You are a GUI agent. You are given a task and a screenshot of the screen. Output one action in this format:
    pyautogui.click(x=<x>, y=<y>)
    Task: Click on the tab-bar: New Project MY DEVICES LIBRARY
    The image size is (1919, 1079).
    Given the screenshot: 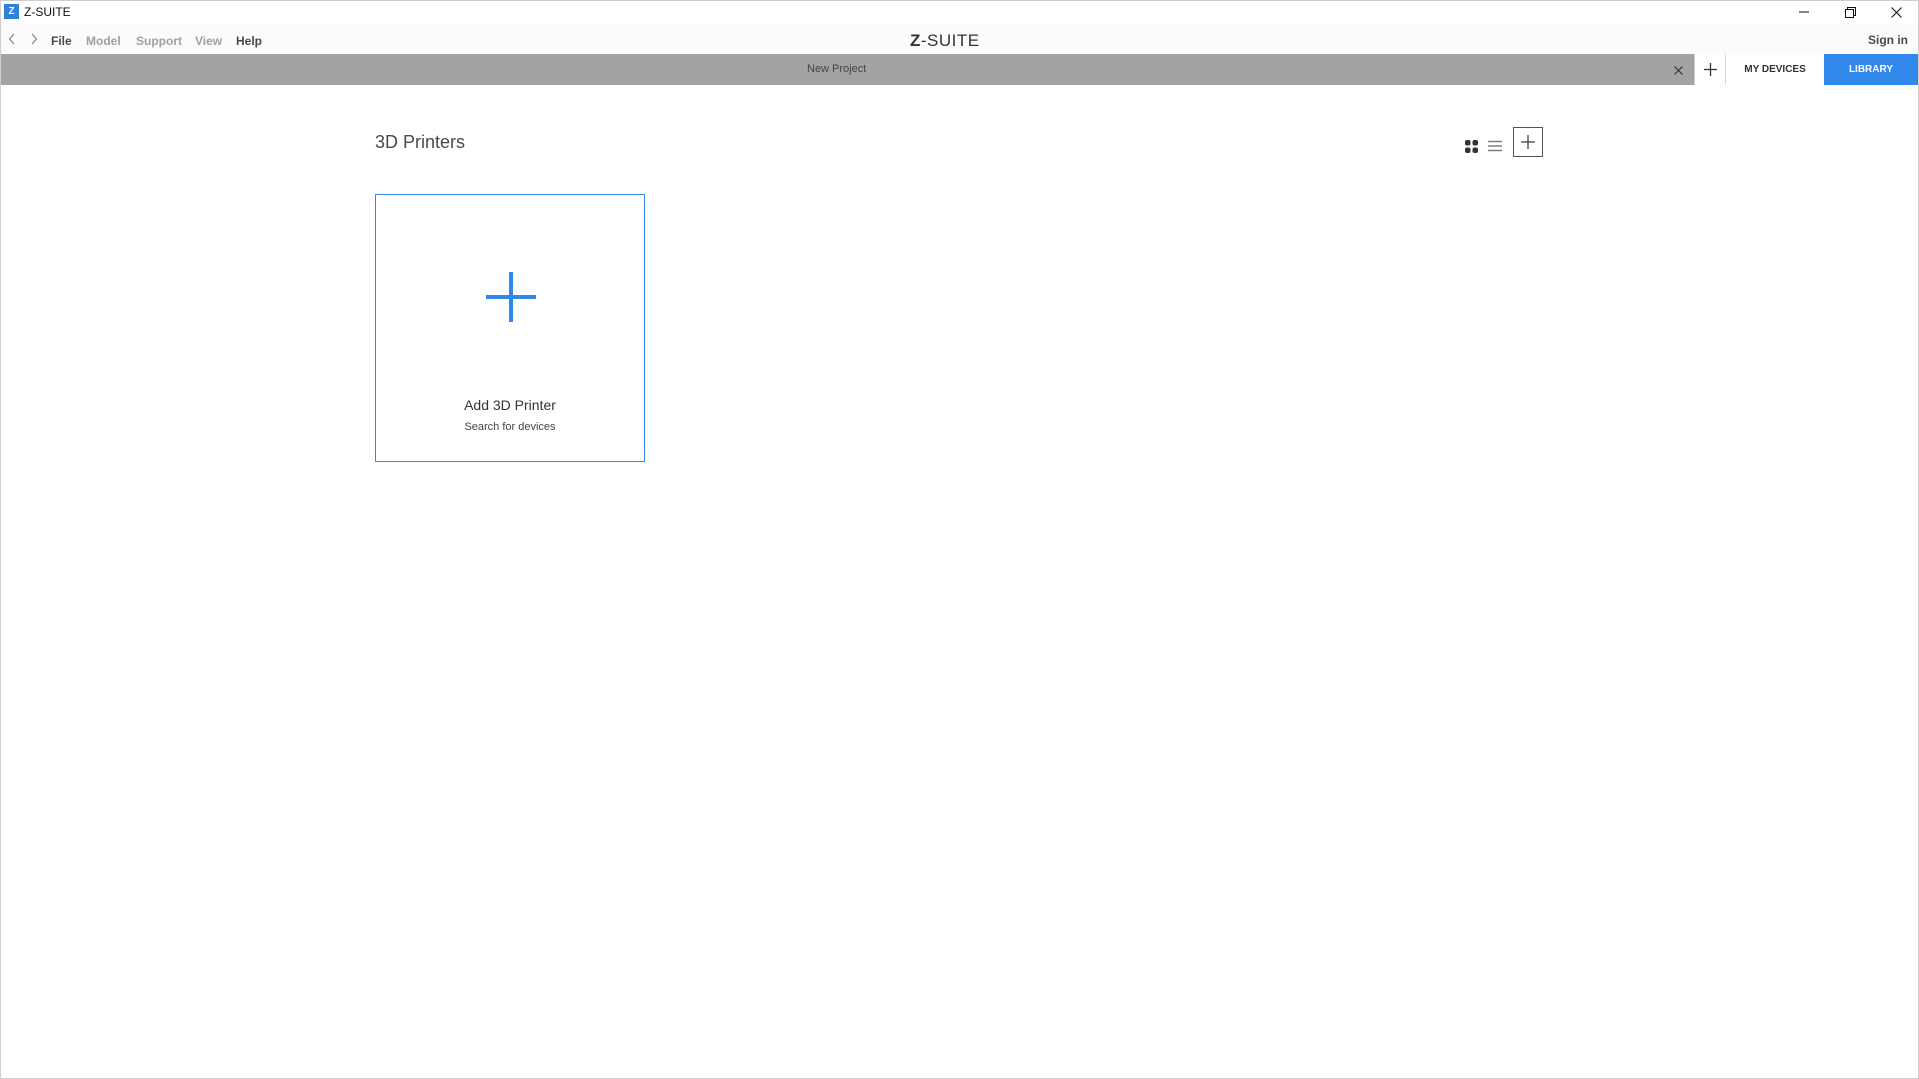 What is the action you would take?
    pyautogui.click(x=959, y=69)
    